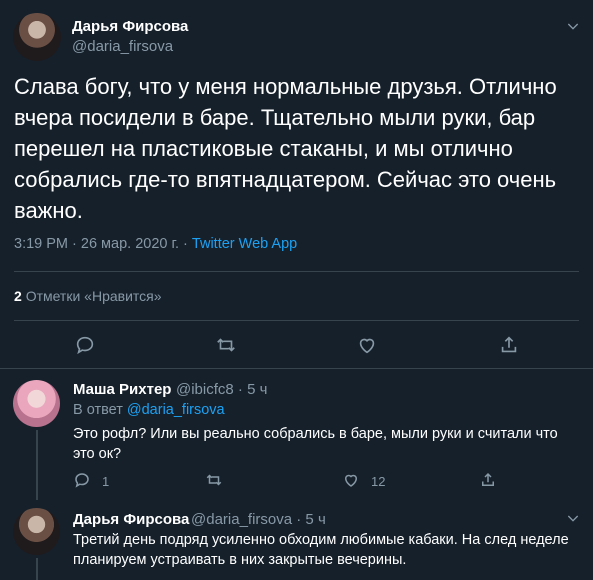 The image size is (593, 580). I want to click on reply-author-handle: @ibicfc8 · 5 ч, so click(221, 389).